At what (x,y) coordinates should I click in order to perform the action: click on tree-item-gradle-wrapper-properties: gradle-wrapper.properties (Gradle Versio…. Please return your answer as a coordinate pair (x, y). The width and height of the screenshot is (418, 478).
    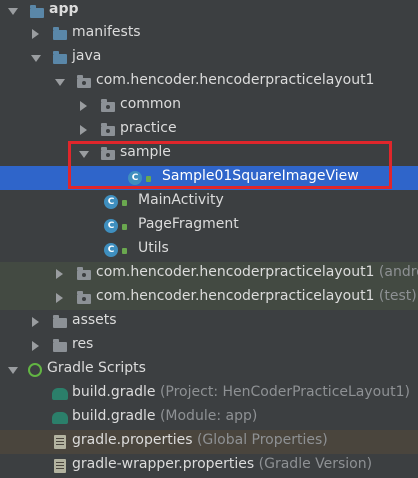
    Looking at the image, I should click on (209, 466).